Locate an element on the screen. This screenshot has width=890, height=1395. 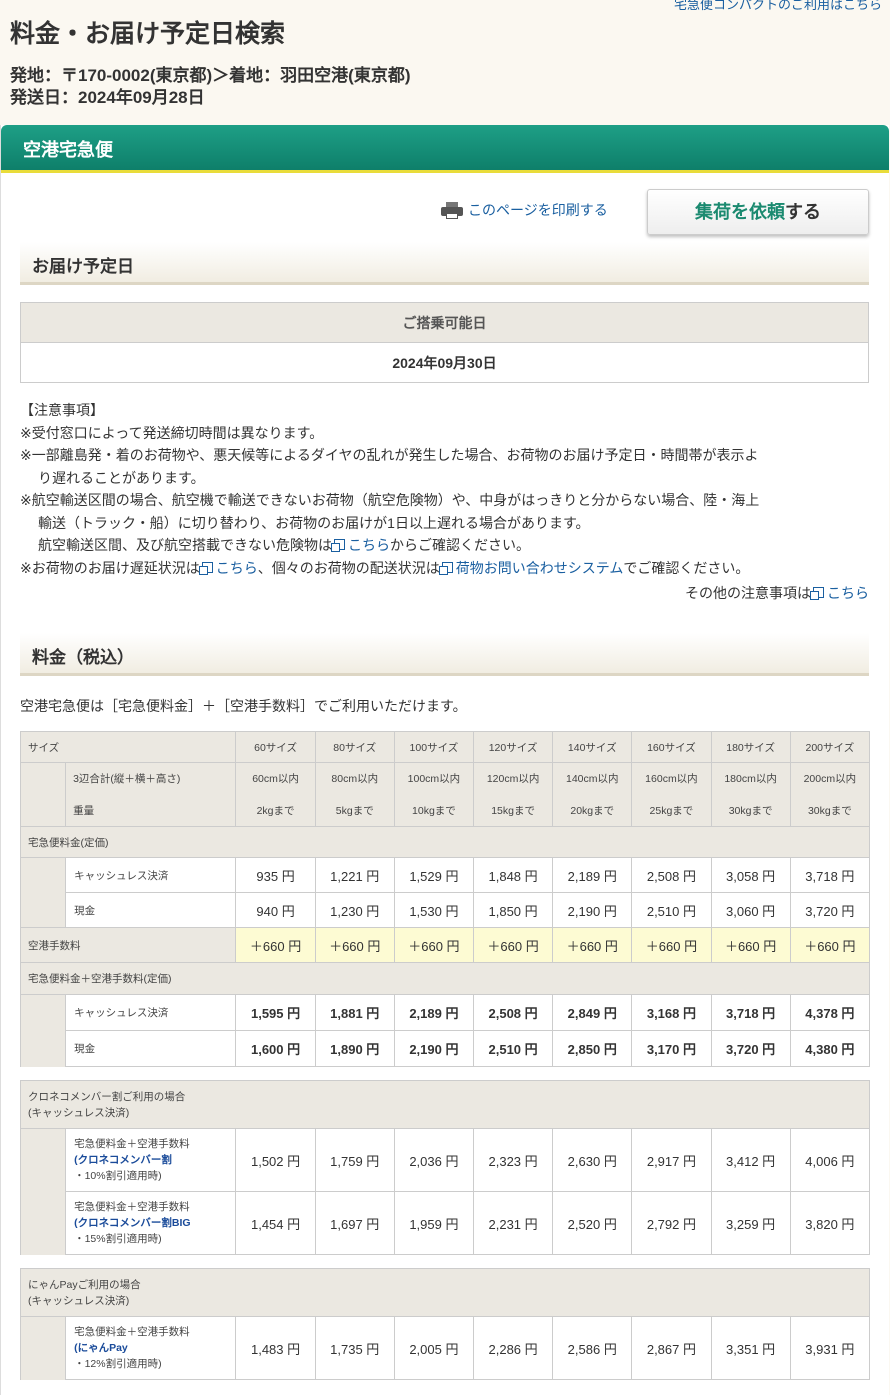
price-cell: 2,510 円 is located at coordinates (671, 910).